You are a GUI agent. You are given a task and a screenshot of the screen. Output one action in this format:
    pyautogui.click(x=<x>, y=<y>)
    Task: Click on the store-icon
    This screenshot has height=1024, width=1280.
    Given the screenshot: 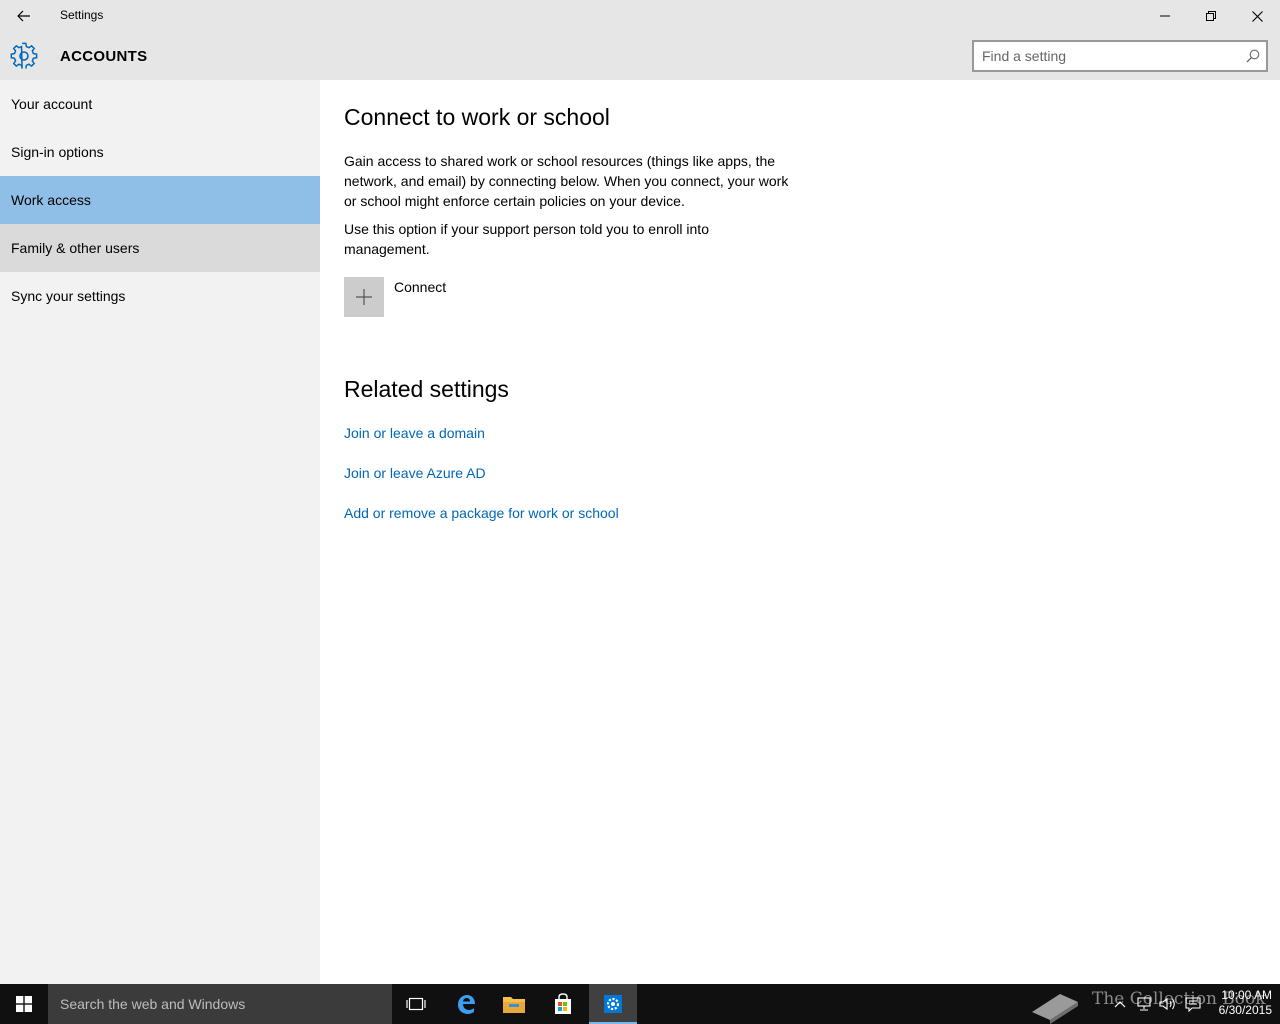 What is the action you would take?
    pyautogui.click(x=563, y=1003)
    